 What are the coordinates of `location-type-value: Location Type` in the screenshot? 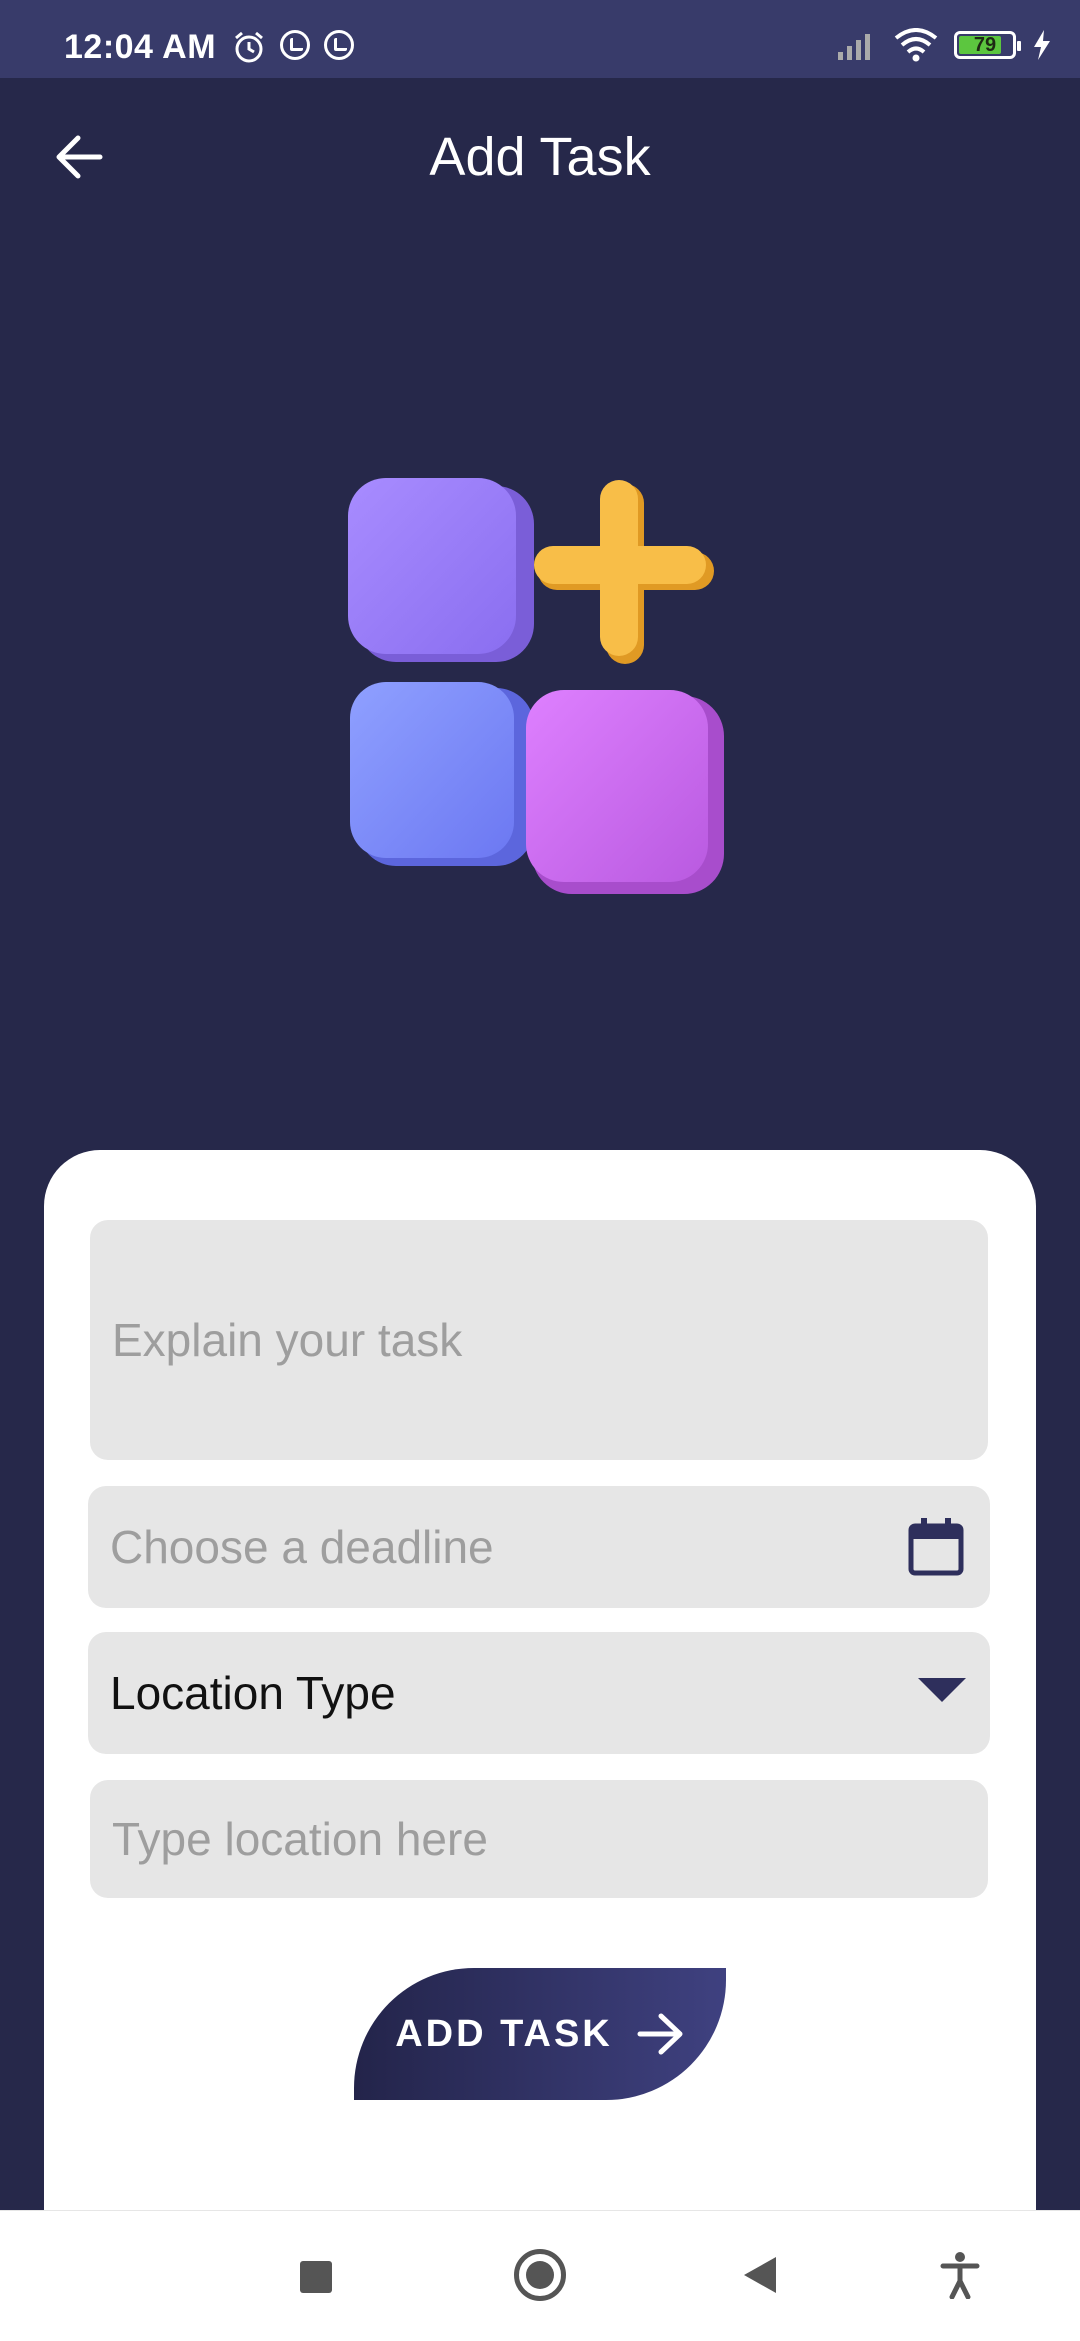 It's located at (253, 1693).